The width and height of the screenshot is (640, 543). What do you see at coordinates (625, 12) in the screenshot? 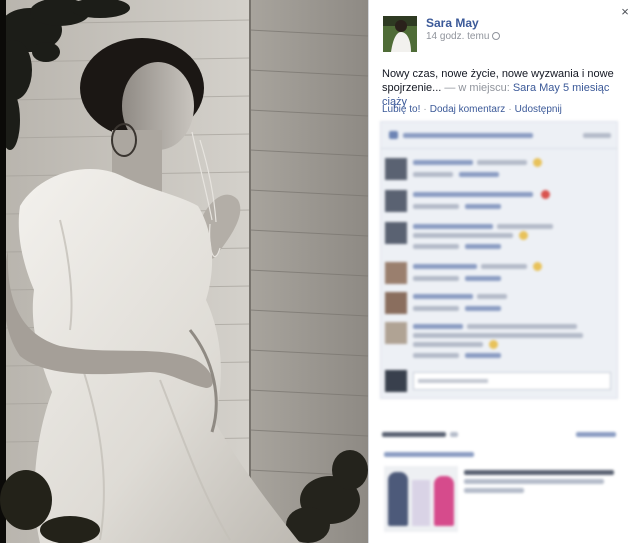
I see `close-icon: ×` at bounding box center [625, 12].